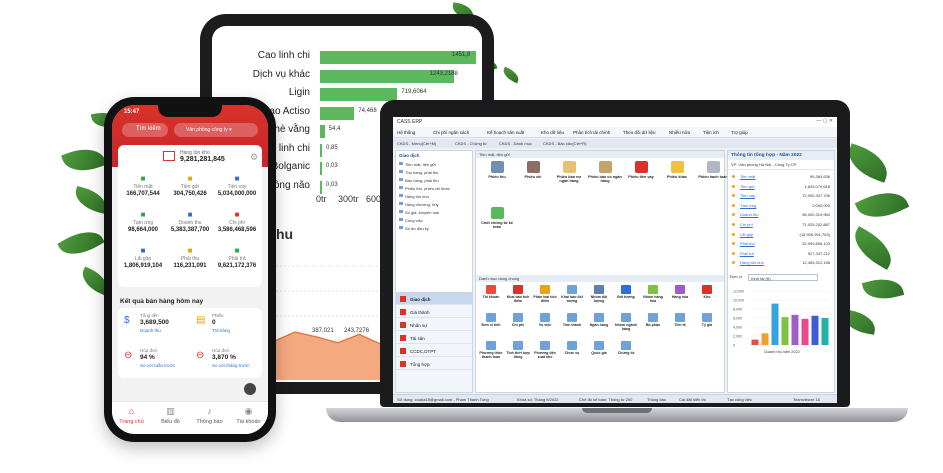  What do you see at coordinates (572, 348) in the screenshot?
I see `category-shortcut: Chức vụ` at bounding box center [572, 348].